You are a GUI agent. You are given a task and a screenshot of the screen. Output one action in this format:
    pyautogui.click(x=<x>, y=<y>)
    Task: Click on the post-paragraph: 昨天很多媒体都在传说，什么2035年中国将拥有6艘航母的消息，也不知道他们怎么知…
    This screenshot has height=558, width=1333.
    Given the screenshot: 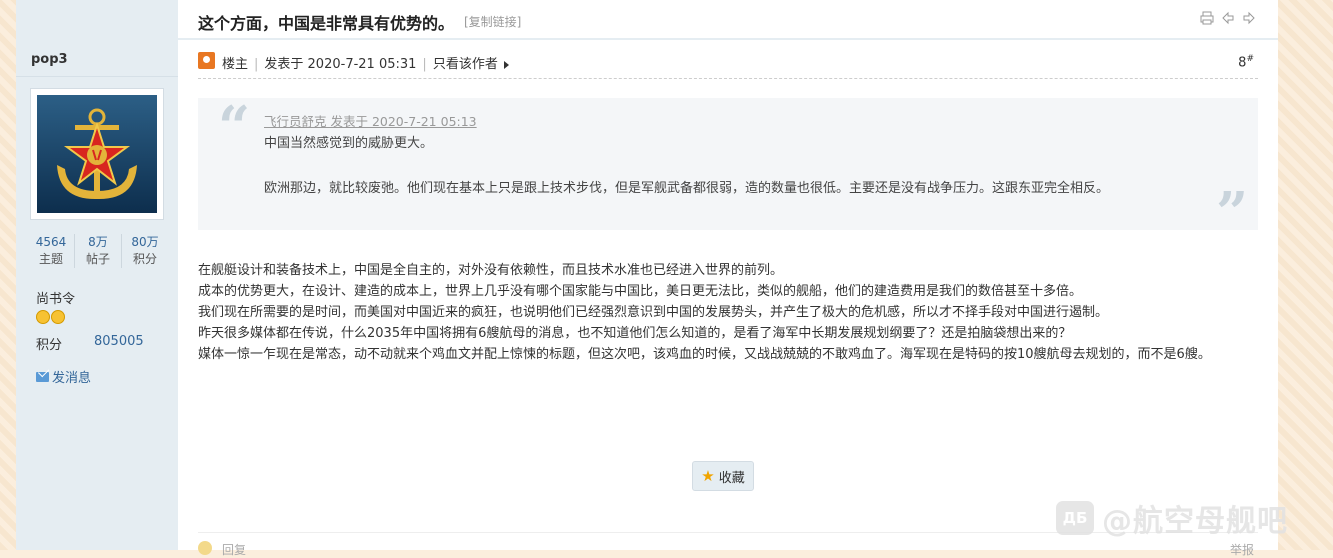 What is the action you would take?
    pyautogui.click(x=635, y=333)
    